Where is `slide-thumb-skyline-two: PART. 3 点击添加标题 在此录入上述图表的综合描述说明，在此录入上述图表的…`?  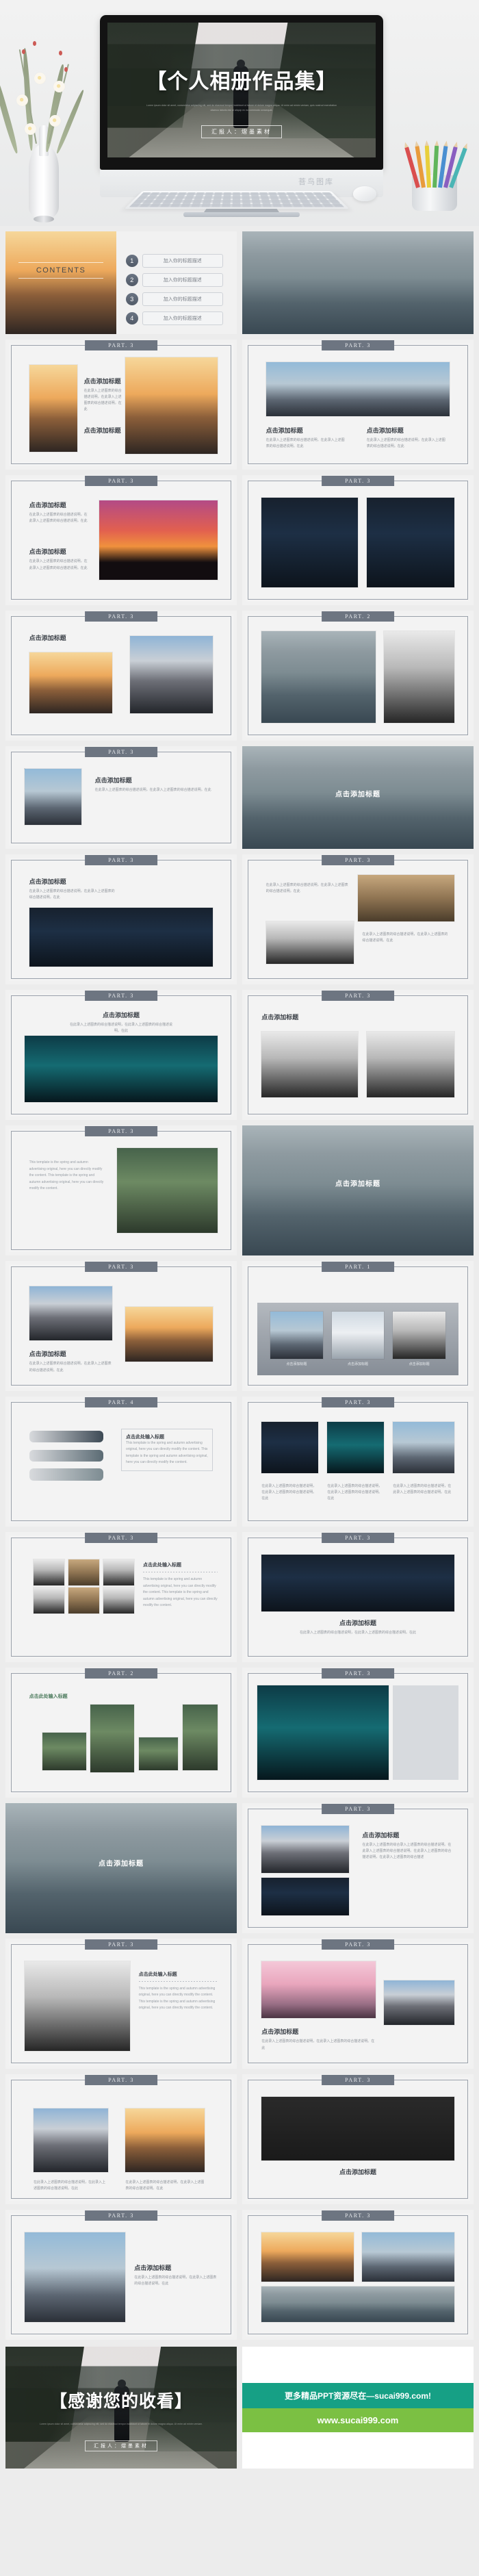
slide-thumb-skyline-two: PART. 3 点击添加标题 在此录入上述图表的综合描述说明，在此录入上述图表的… is located at coordinates (121, 1326).